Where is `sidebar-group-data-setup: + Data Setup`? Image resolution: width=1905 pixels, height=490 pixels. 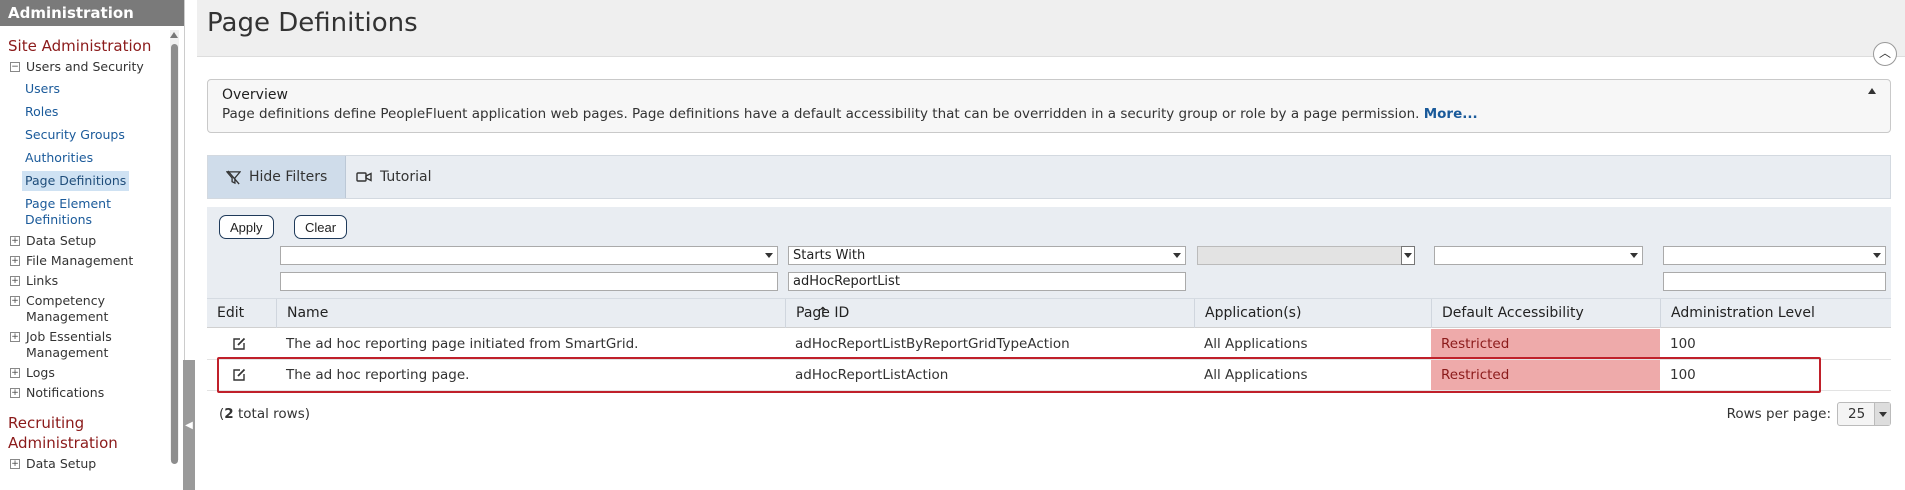 sidebar-group-data-setup: + Data Setup is located at coordinates (92, 241).